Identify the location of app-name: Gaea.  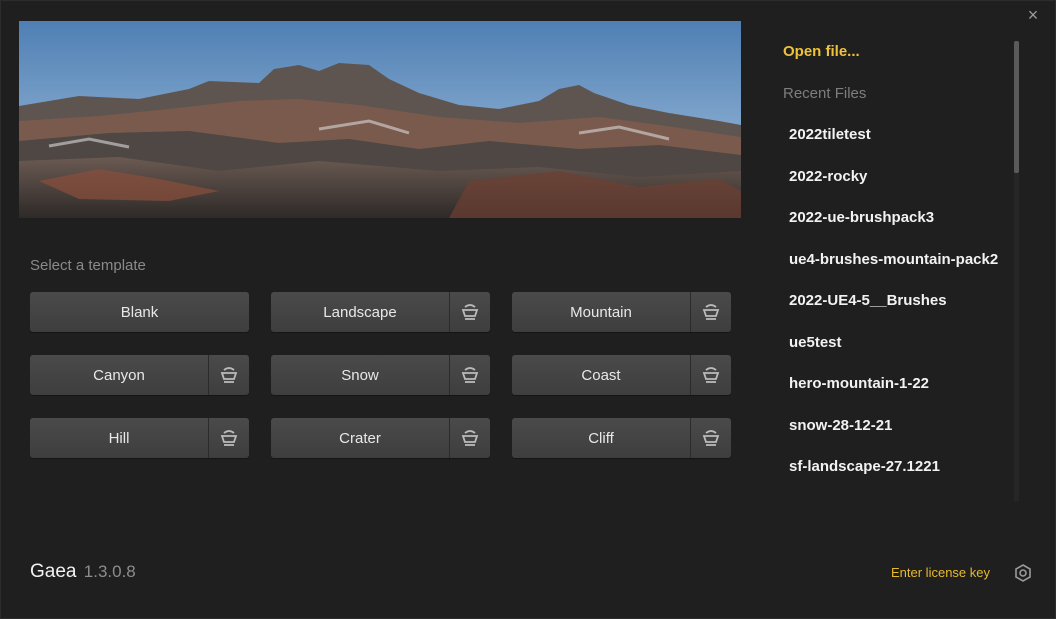
(53, 571).